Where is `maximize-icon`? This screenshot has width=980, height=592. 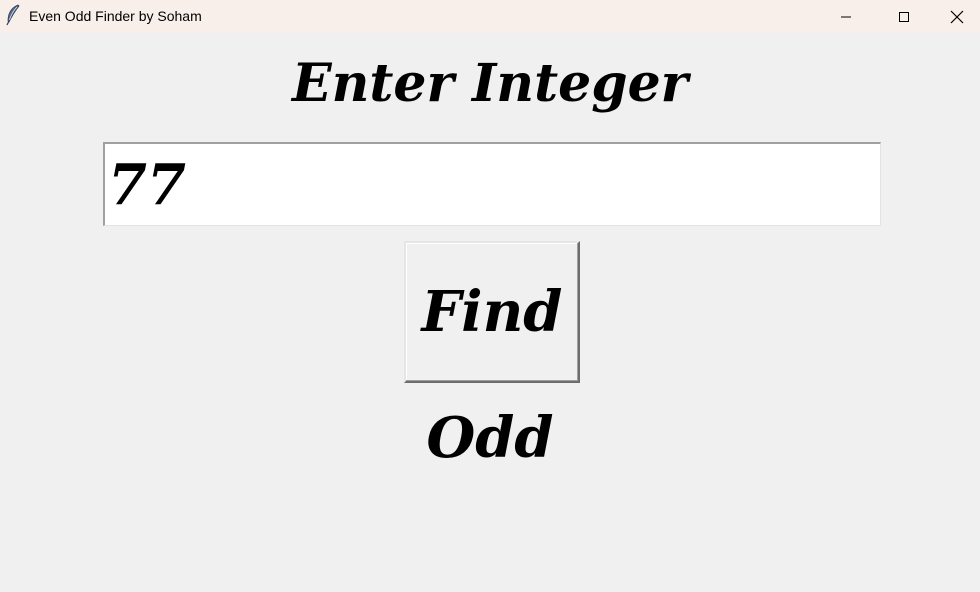
maximize-icon is located at coordinates (904, 16).